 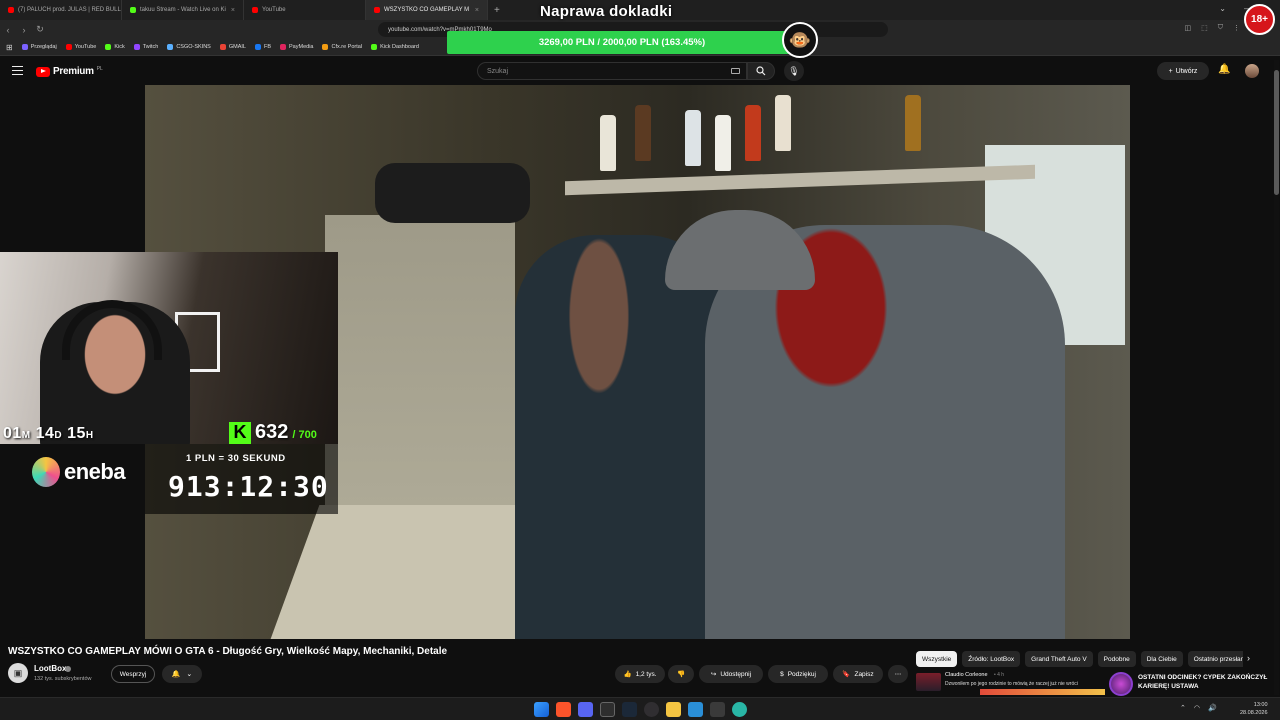 What do you see at coordinates (1116, 659) in the screenshot?
I see `chip-similar: Podobne` at bounding box center [1116, 659].